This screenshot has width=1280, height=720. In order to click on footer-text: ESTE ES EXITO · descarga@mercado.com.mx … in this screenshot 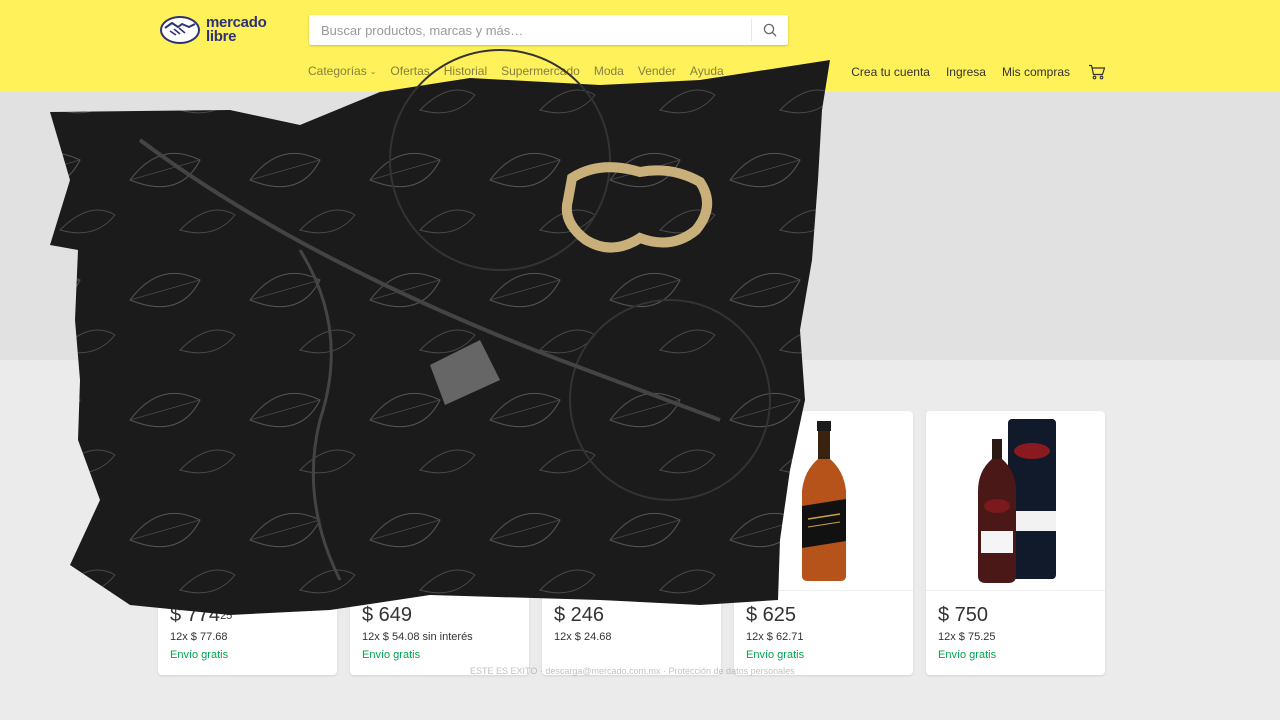, I will do `click(632, 671)`.